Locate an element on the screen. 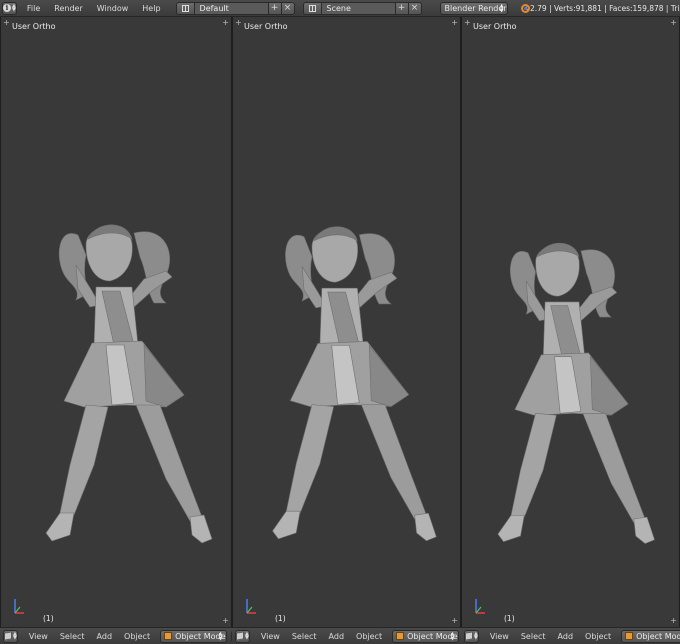 This screenshot has height=644, width=680. 3d-view-header-1: ▲ ▼ View Select Add Object Object Mode ▲ ▼ is located at coordinates (116, 635).